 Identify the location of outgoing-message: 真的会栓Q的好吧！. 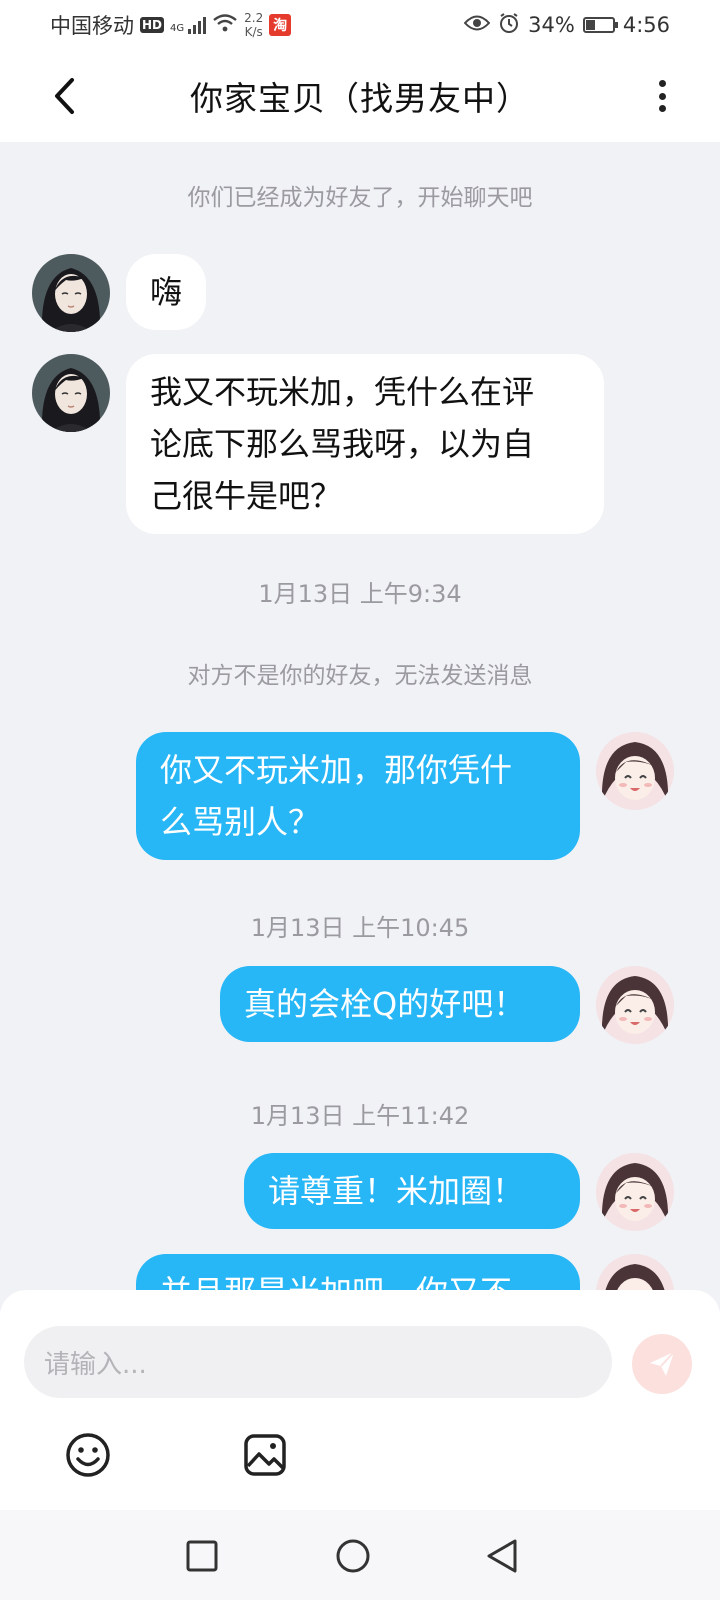
(400, 1004).